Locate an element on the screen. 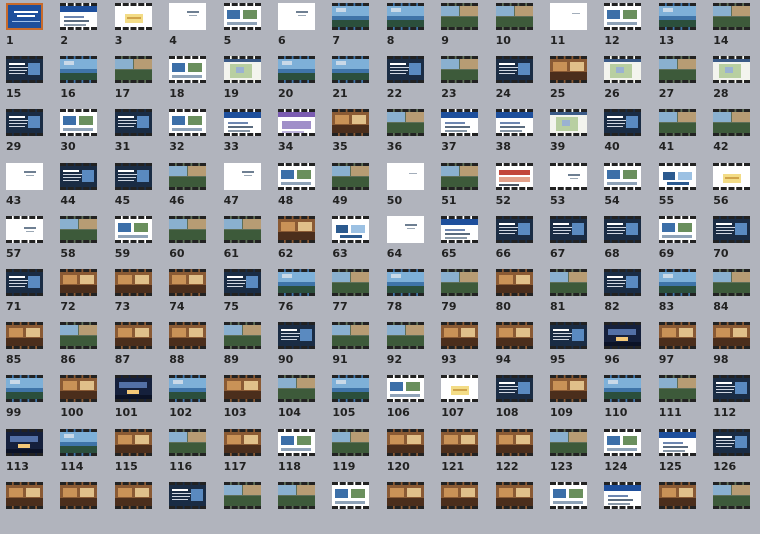  slide-thumbnail-96: 96 is located at coordinates (631, 348).